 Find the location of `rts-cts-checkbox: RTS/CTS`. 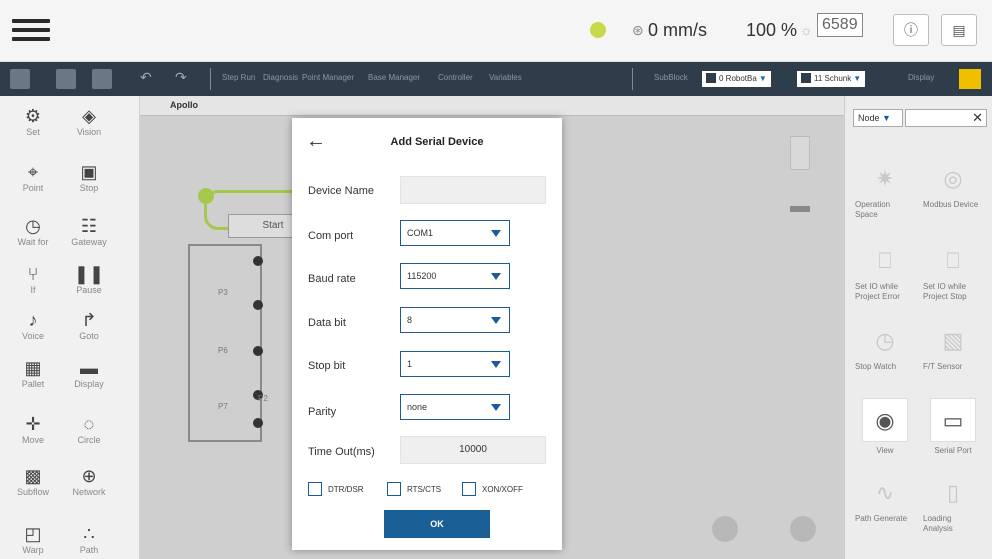

rts-cts-checkbox: RTS/CTS is located at coordinates (414, 490).